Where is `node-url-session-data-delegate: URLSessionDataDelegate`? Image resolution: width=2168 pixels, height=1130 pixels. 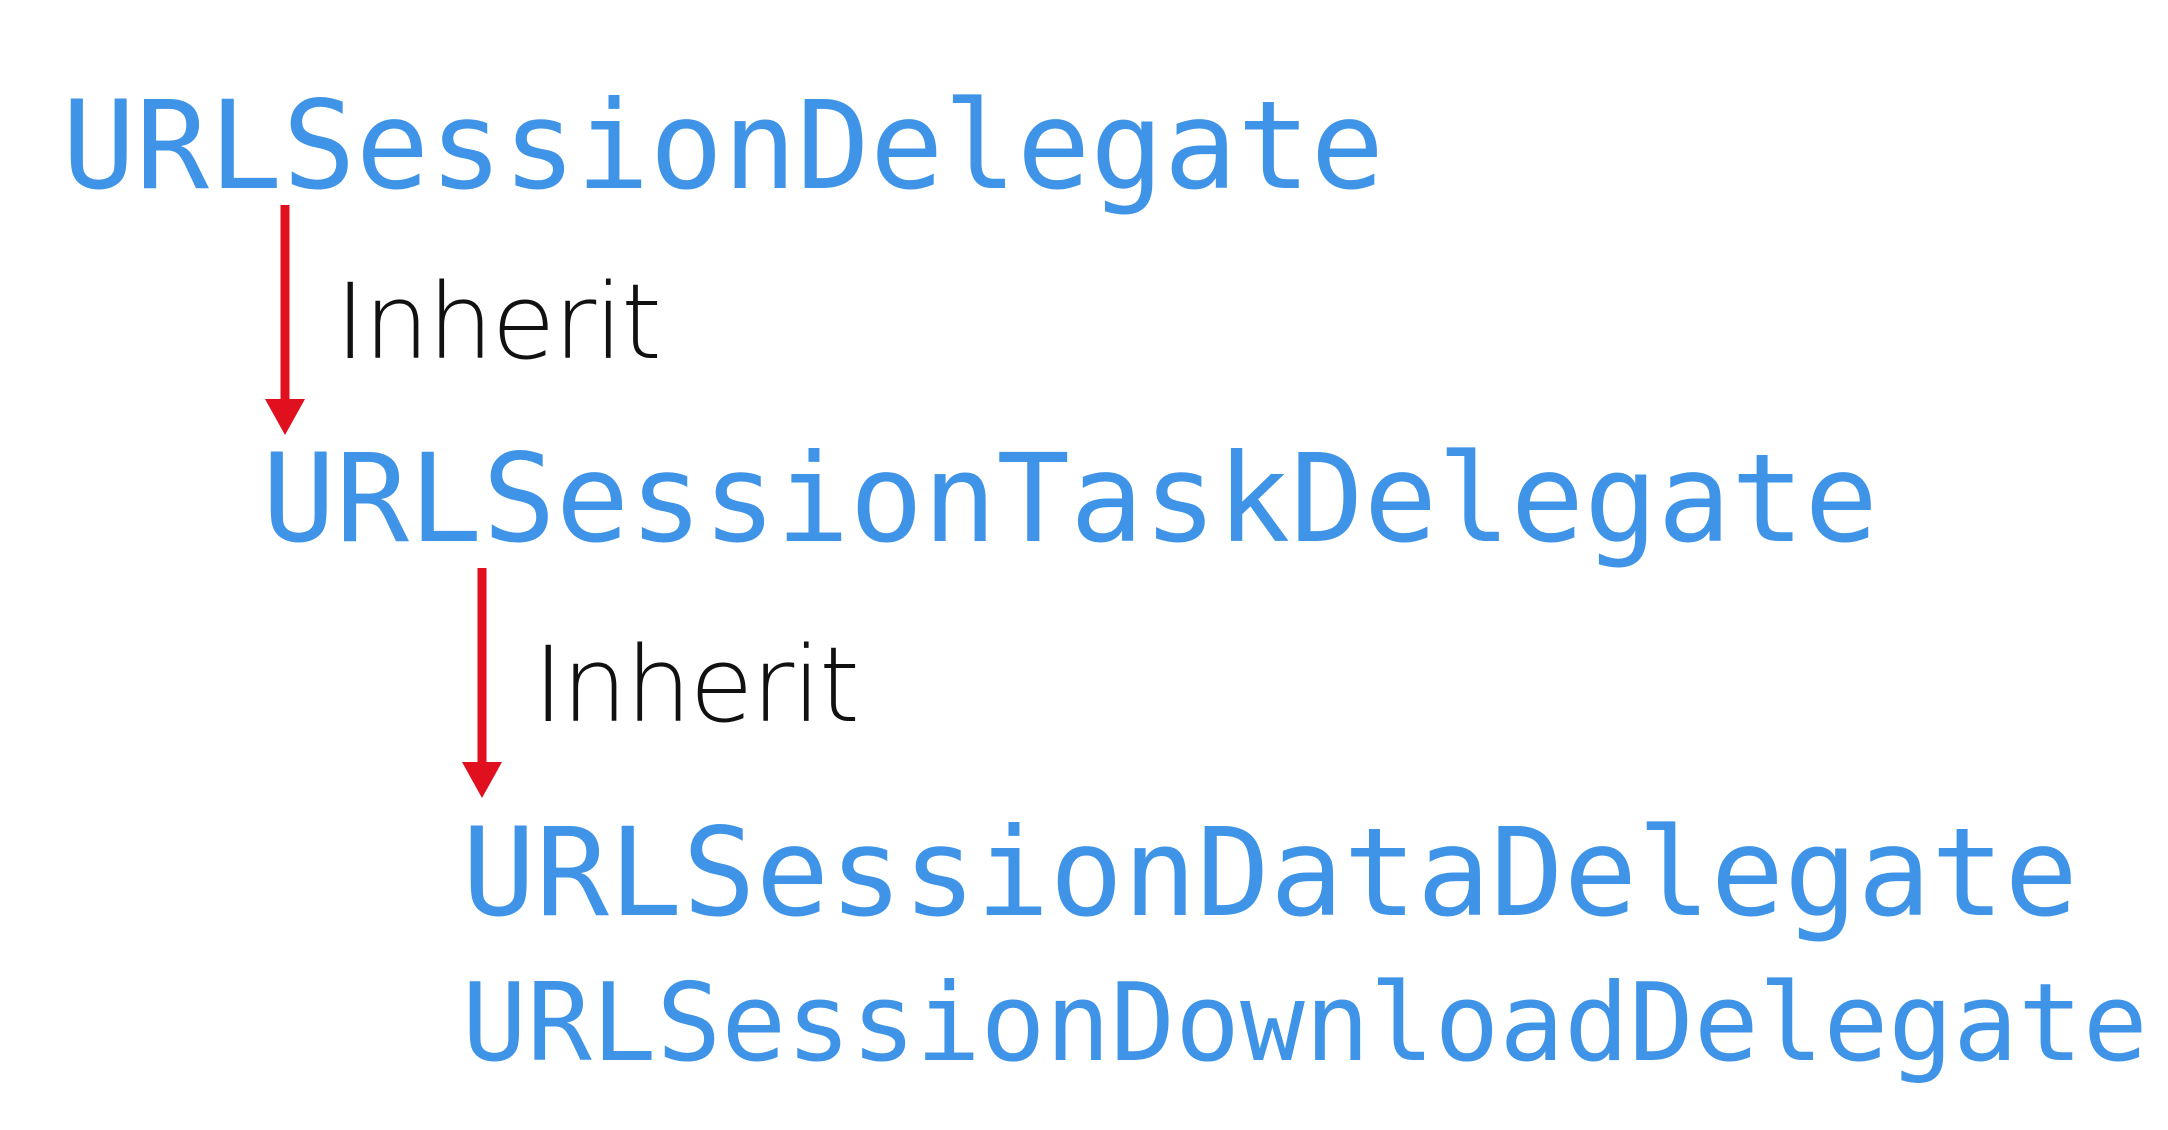 node-url-session-data-delegate: URLSessionDataDelegate is located at coordinates (1270, 873).